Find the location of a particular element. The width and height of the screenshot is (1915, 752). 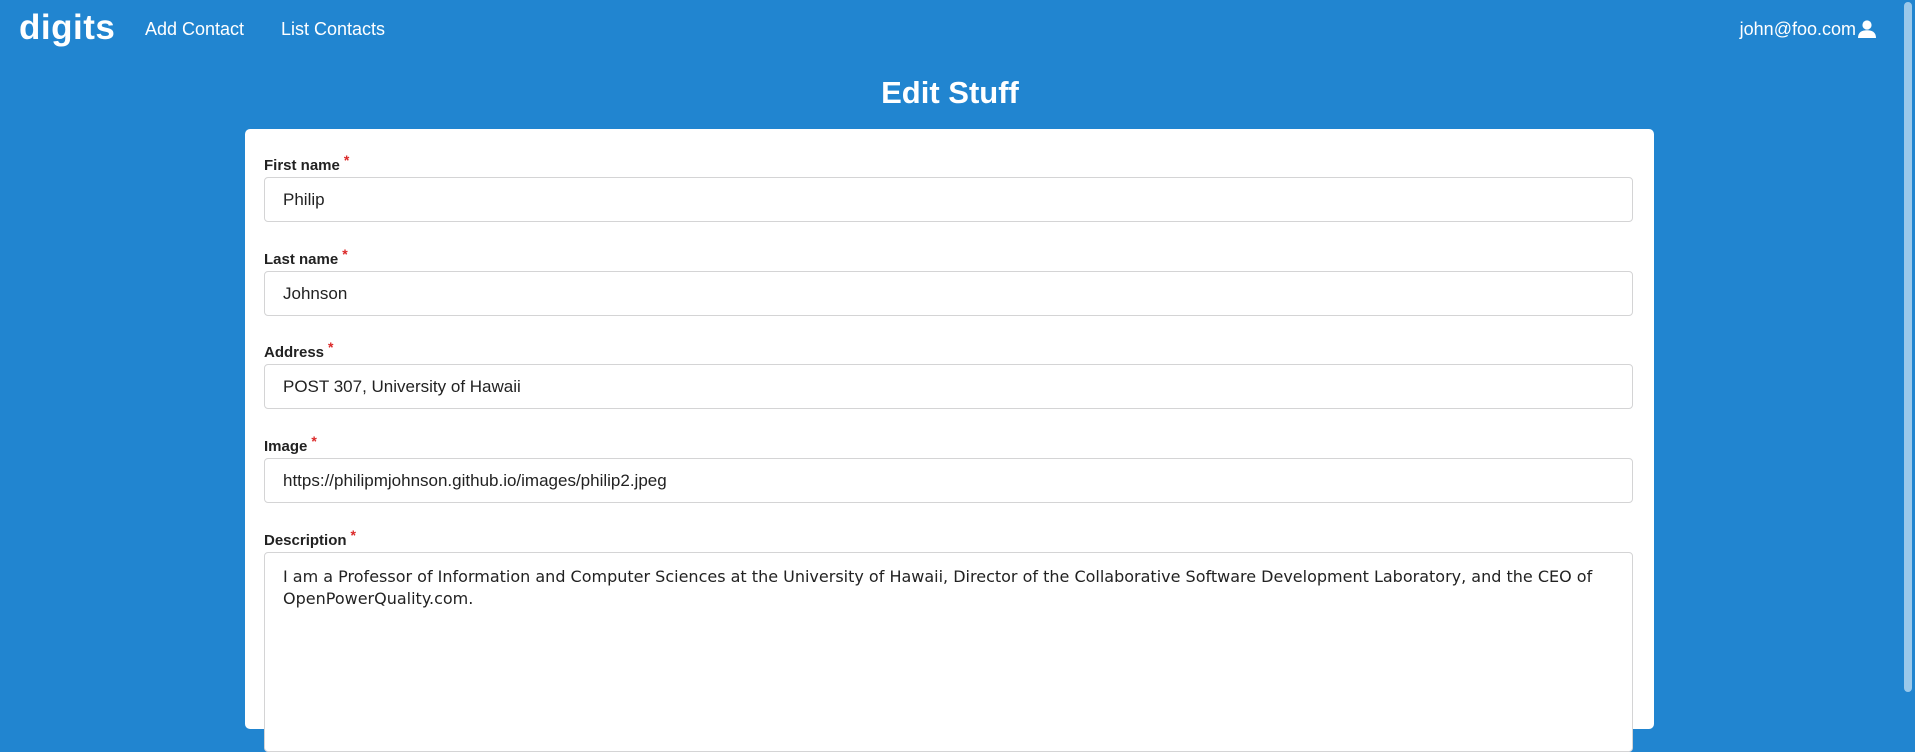

last-name-label: Last name * is located at coordinates (306, 257).